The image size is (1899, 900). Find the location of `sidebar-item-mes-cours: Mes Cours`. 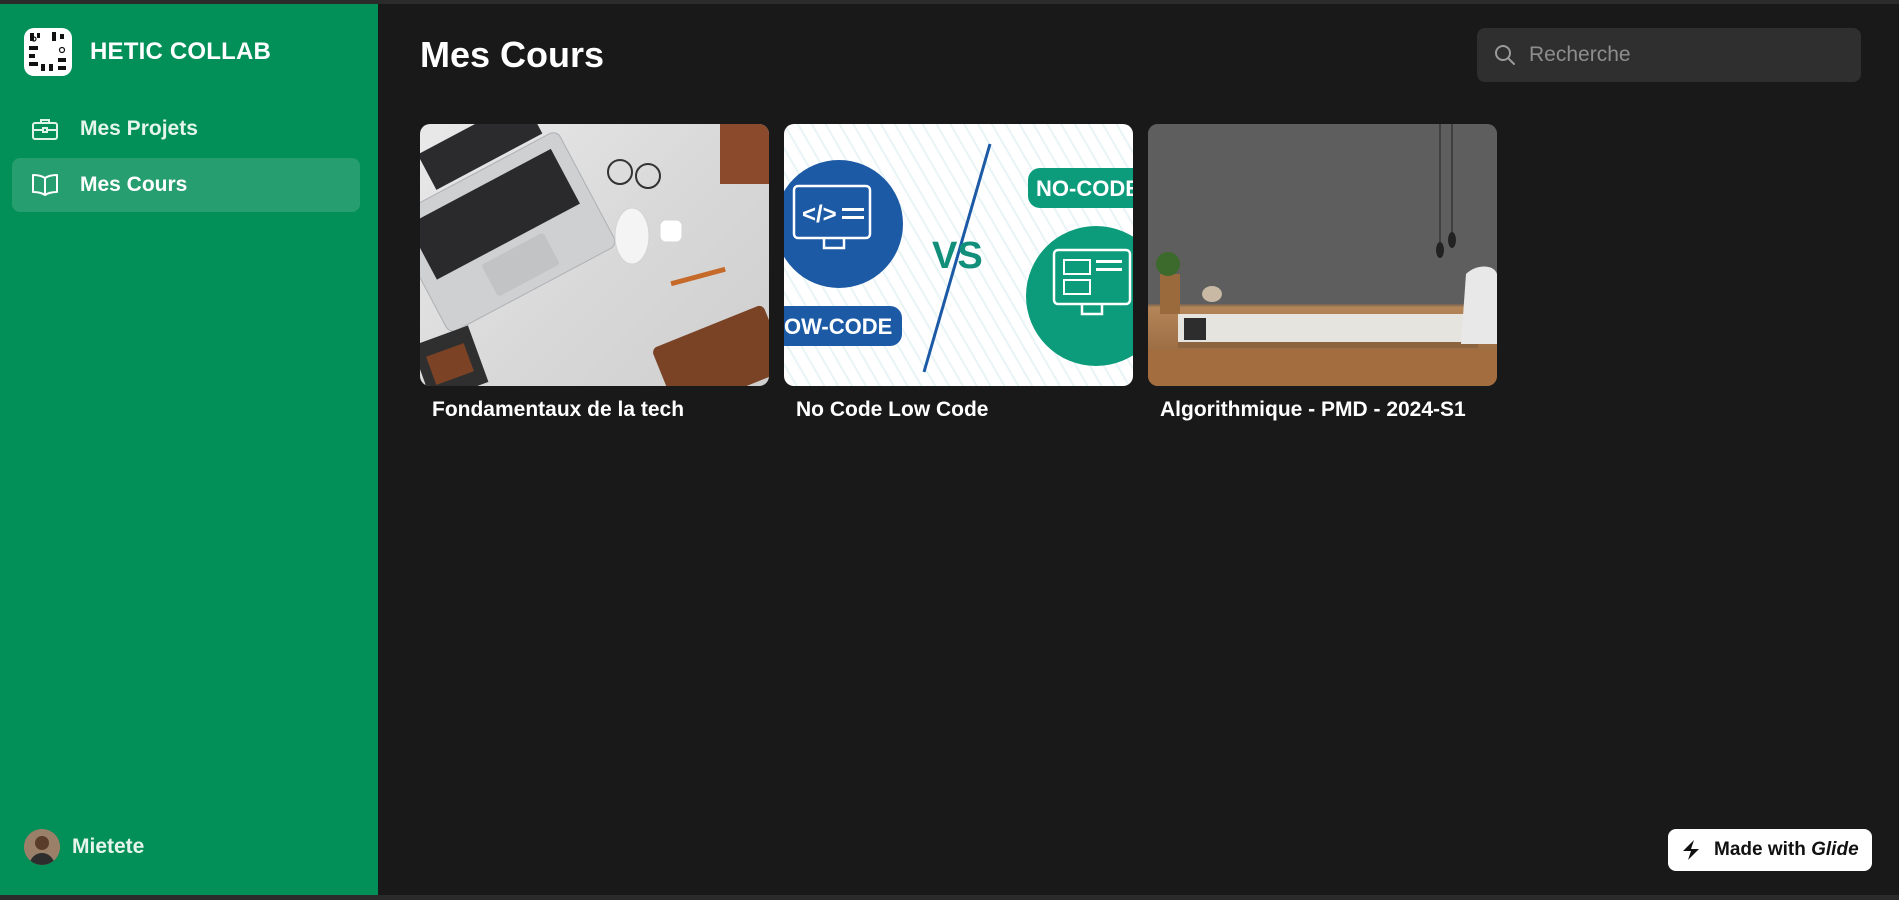

sidebar-item-mes-cours: Mes Cours is located at coordinates (186, 185).